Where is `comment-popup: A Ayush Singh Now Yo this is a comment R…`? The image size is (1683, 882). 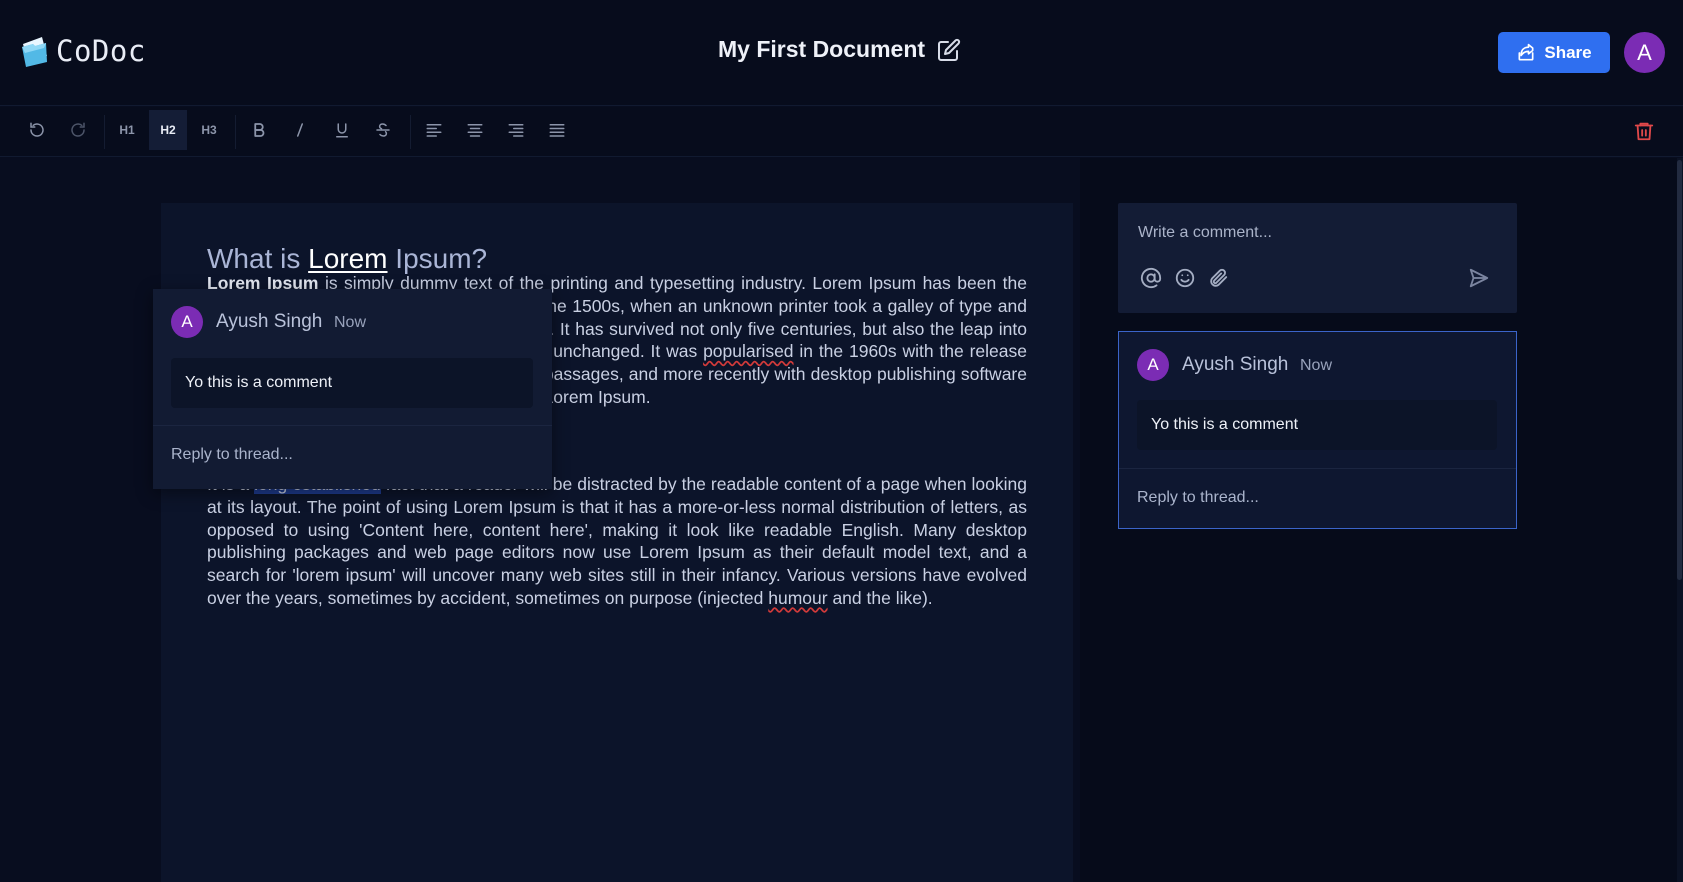 comment-popup: A Ayush Singh Now Yo this is a comment R… is located at coordinates (352, 389).